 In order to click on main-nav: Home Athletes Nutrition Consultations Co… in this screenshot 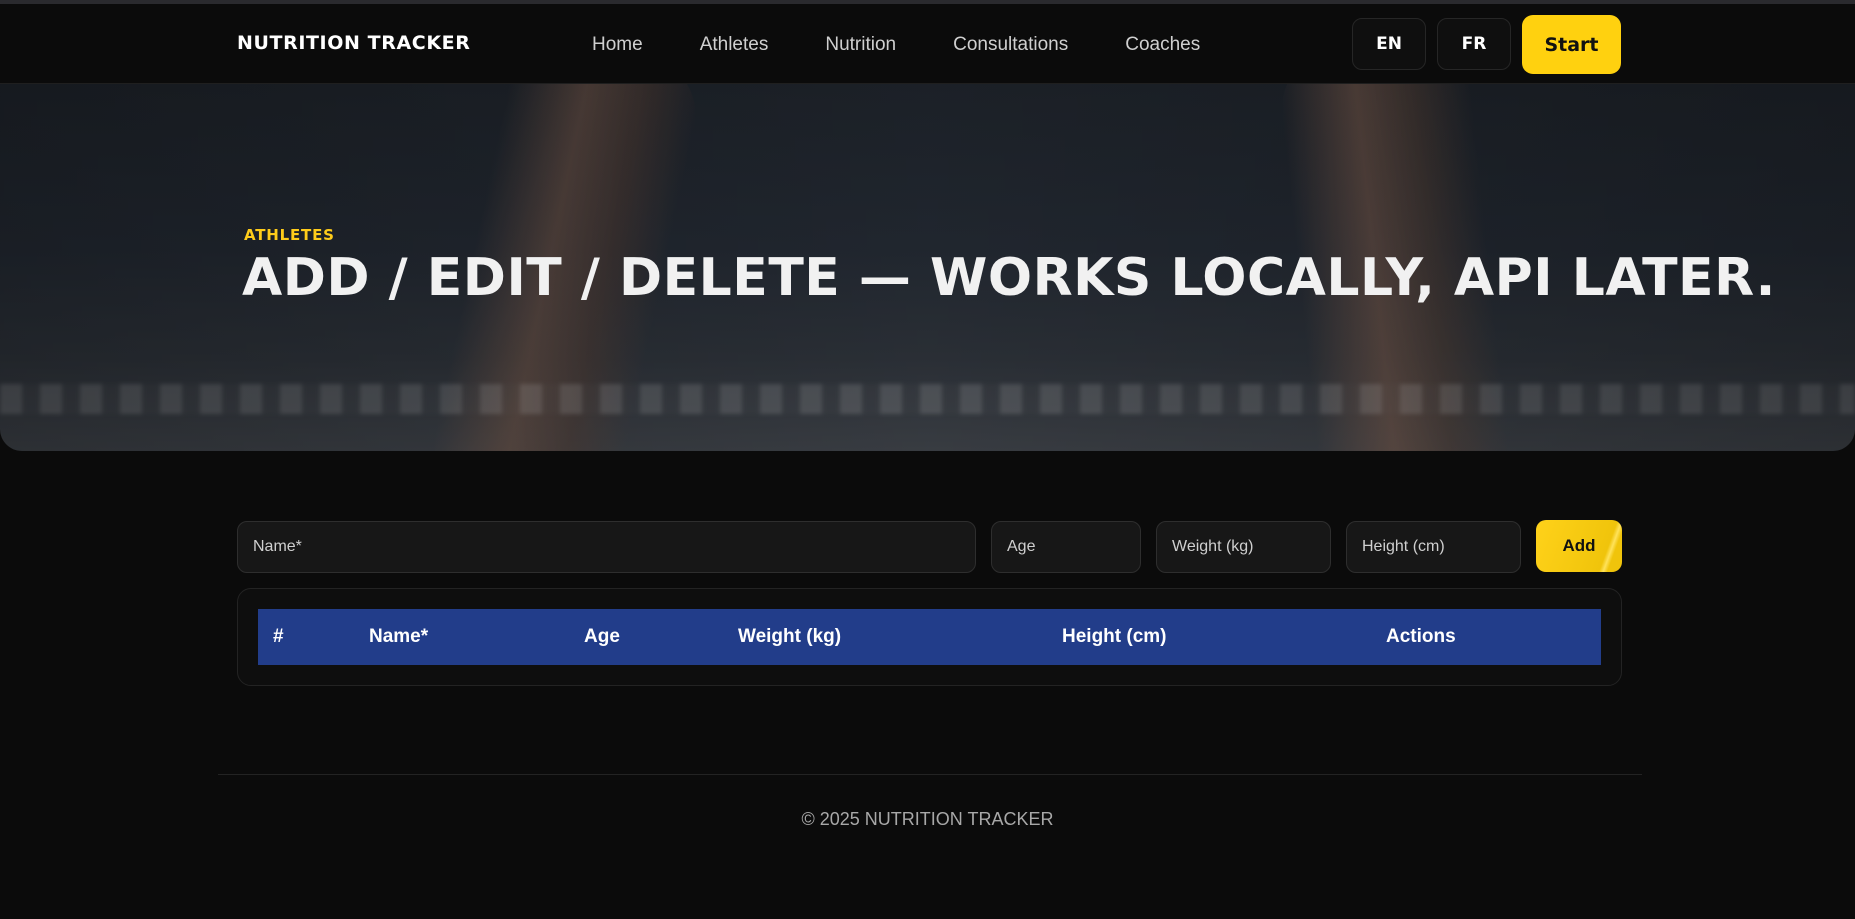, I will do `click(924, 45)`.